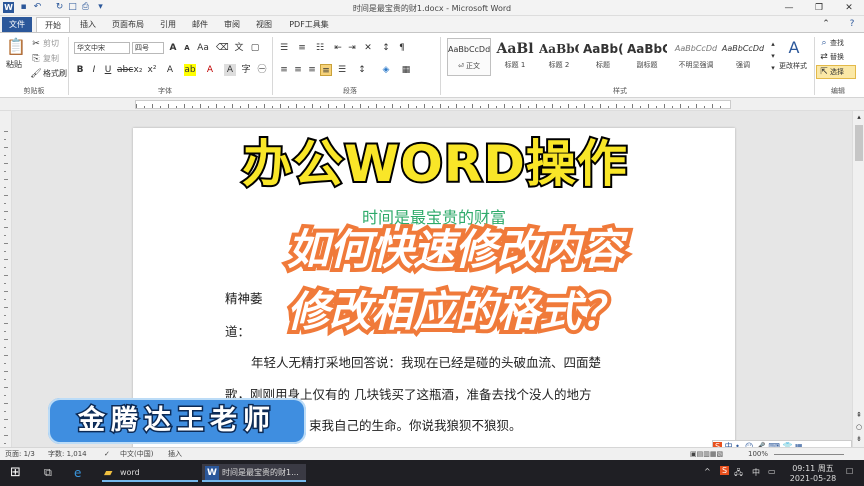 Image resolution: width=864 pixels, height=486 pixels. Describe the element at coordinates (859, 415) in the screenshot. I see `previous-page-icon: ⇞` at that location.